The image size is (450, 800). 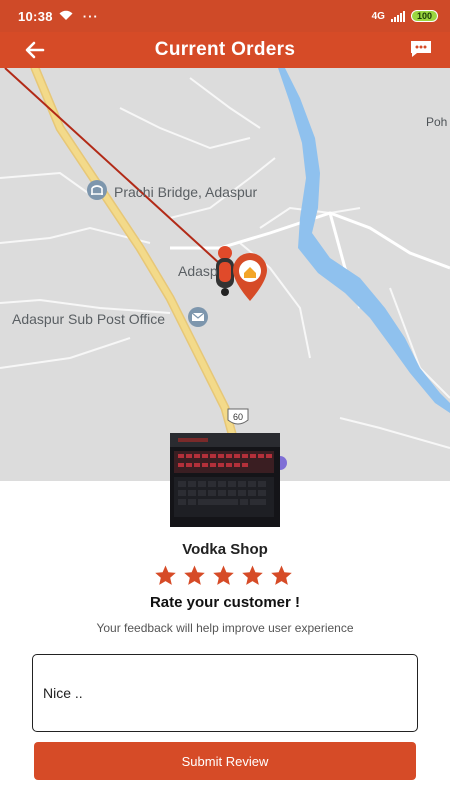 What do you see at coordinates (437, 122) in the screenshot?
I see `map-label-pohi: Poh` at bounding box center [437, 122].